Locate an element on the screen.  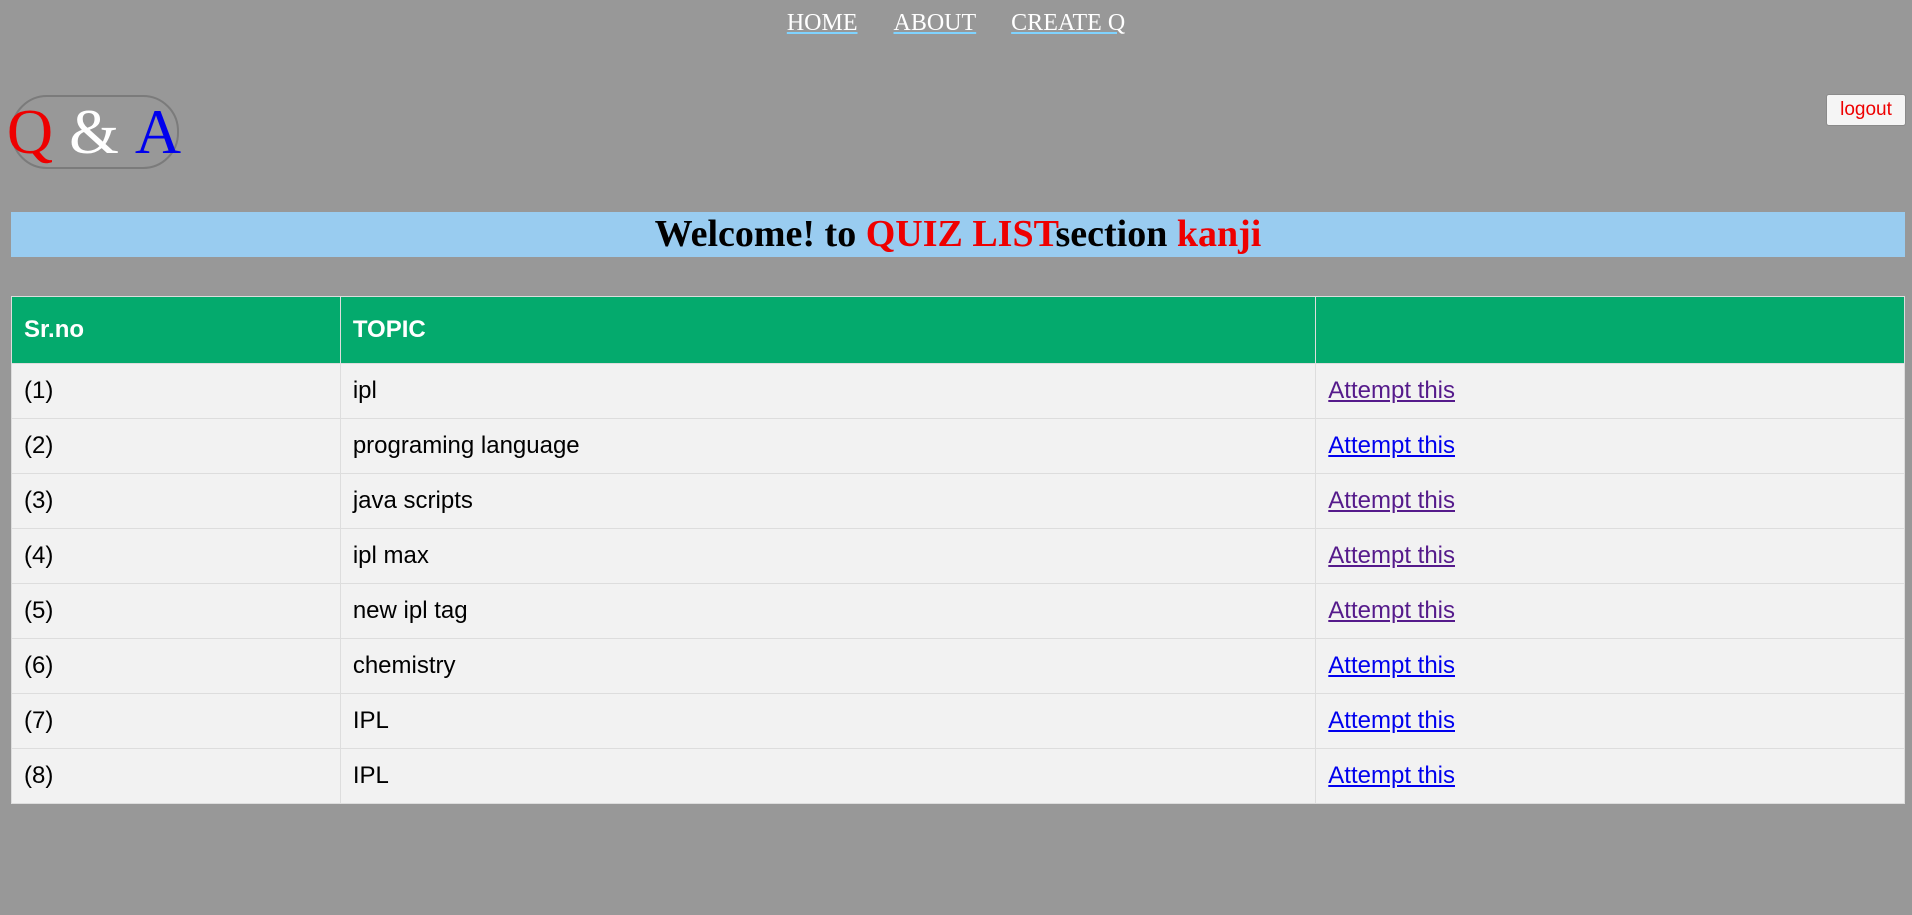
row-sr-no: (1) is located at coordinates (176, 391).